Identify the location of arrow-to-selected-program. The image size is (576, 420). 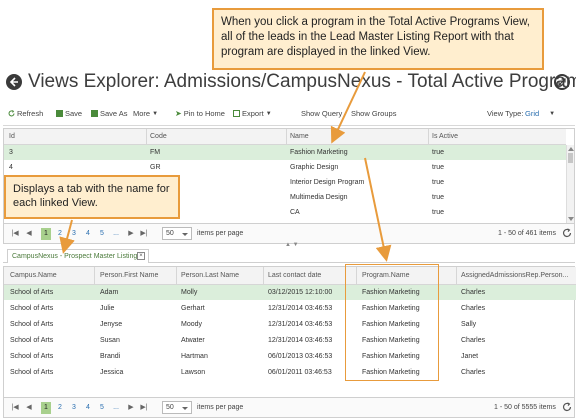
(348, 107).